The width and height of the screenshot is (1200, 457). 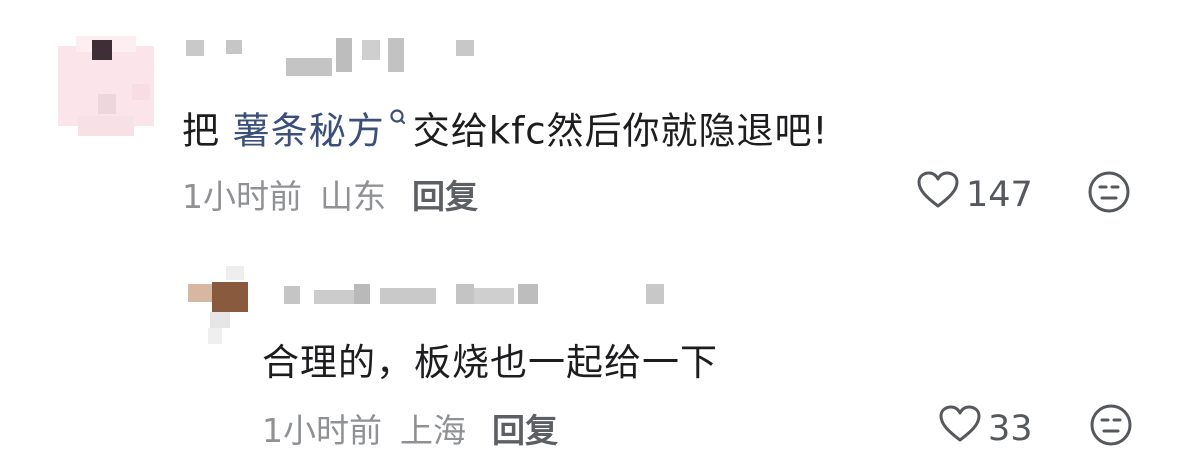 What do you see at coordinates (398, 117) in the screenshot?
I see `search-icon` at bounding box center [398, 117].